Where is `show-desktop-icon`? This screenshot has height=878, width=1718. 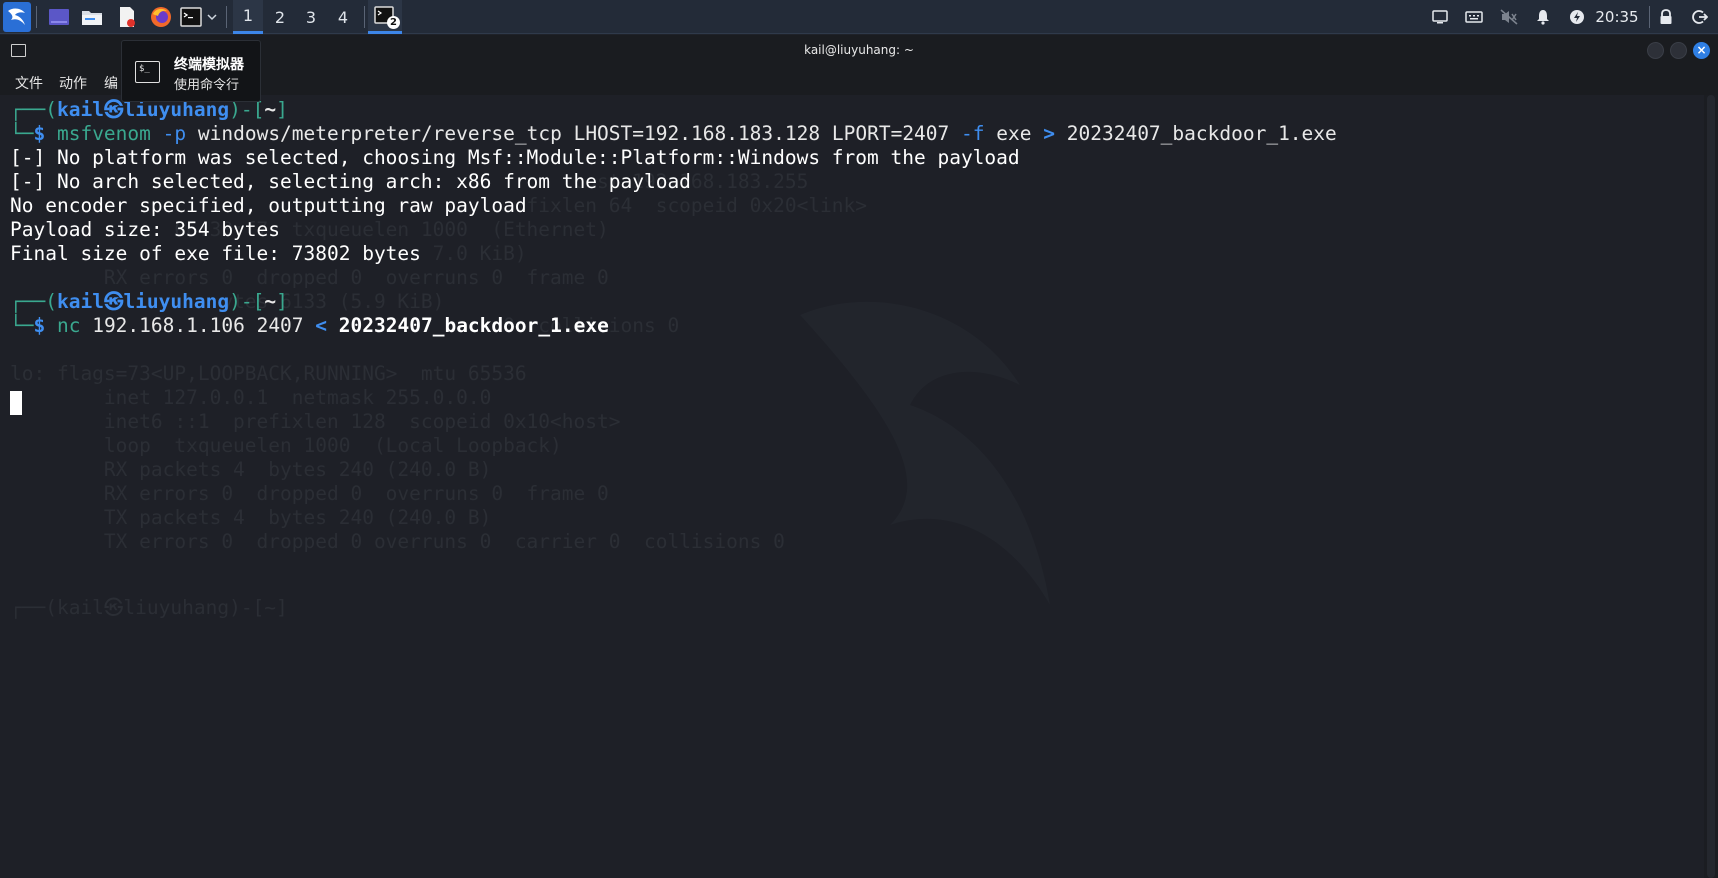
show-desktop-icon is located at coordinates (59, 17).